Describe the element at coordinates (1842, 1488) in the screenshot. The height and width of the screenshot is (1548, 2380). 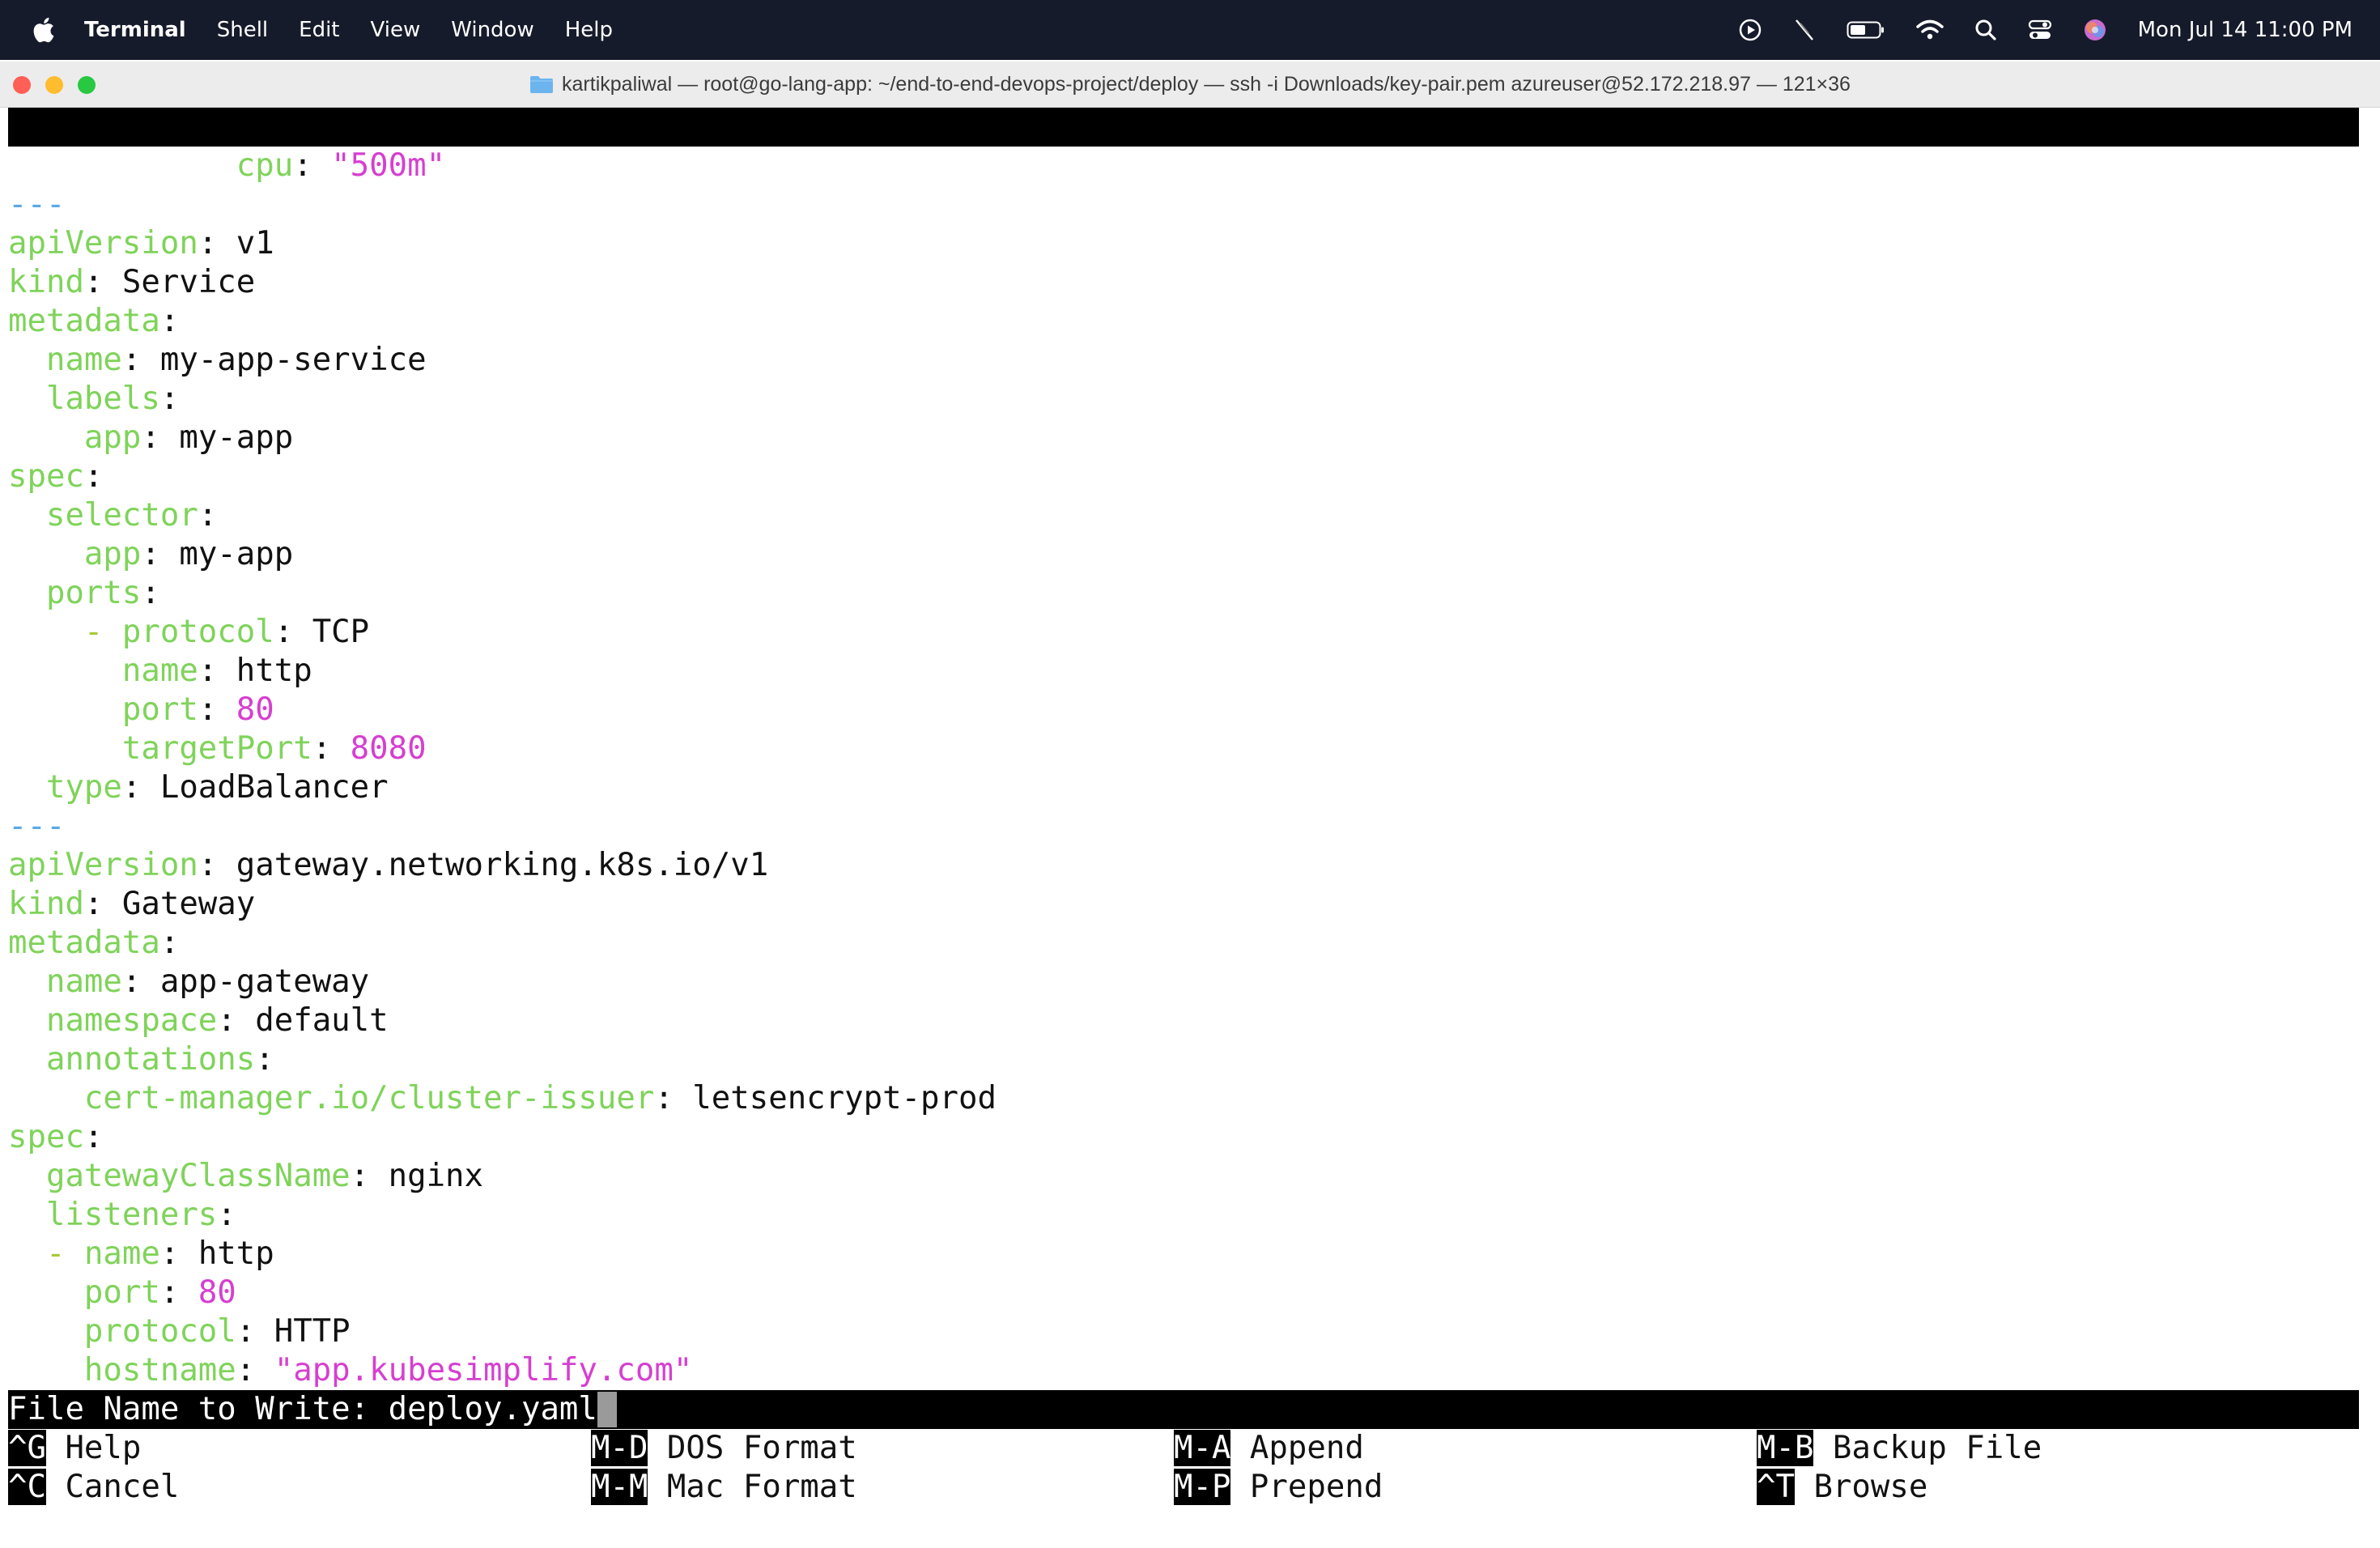
I see `shortcut-browse: ^T Browse` at that location.